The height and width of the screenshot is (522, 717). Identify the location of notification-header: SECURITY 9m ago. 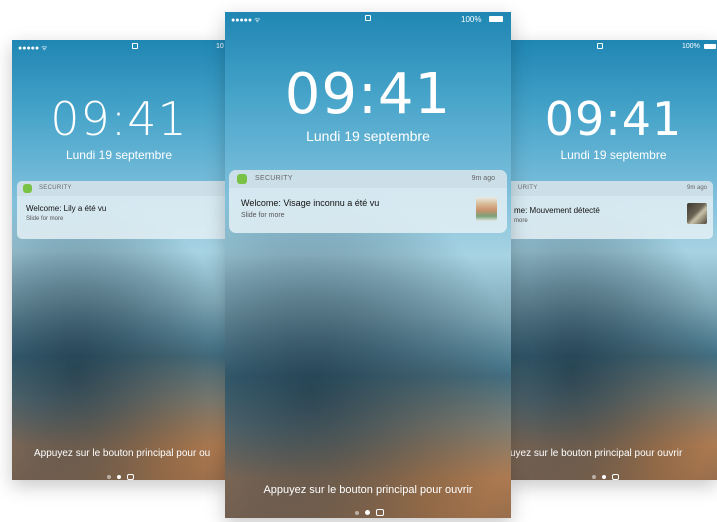
(368, 179).